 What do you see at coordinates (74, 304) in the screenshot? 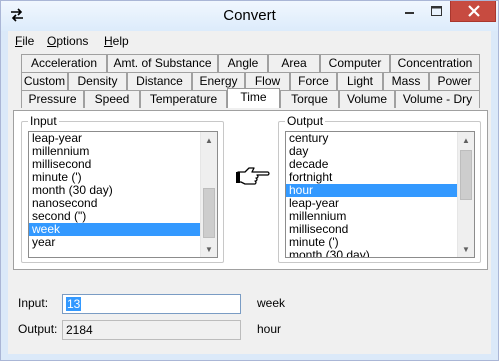
I see `input-value-text: 13` at bounding box center [74, 304].